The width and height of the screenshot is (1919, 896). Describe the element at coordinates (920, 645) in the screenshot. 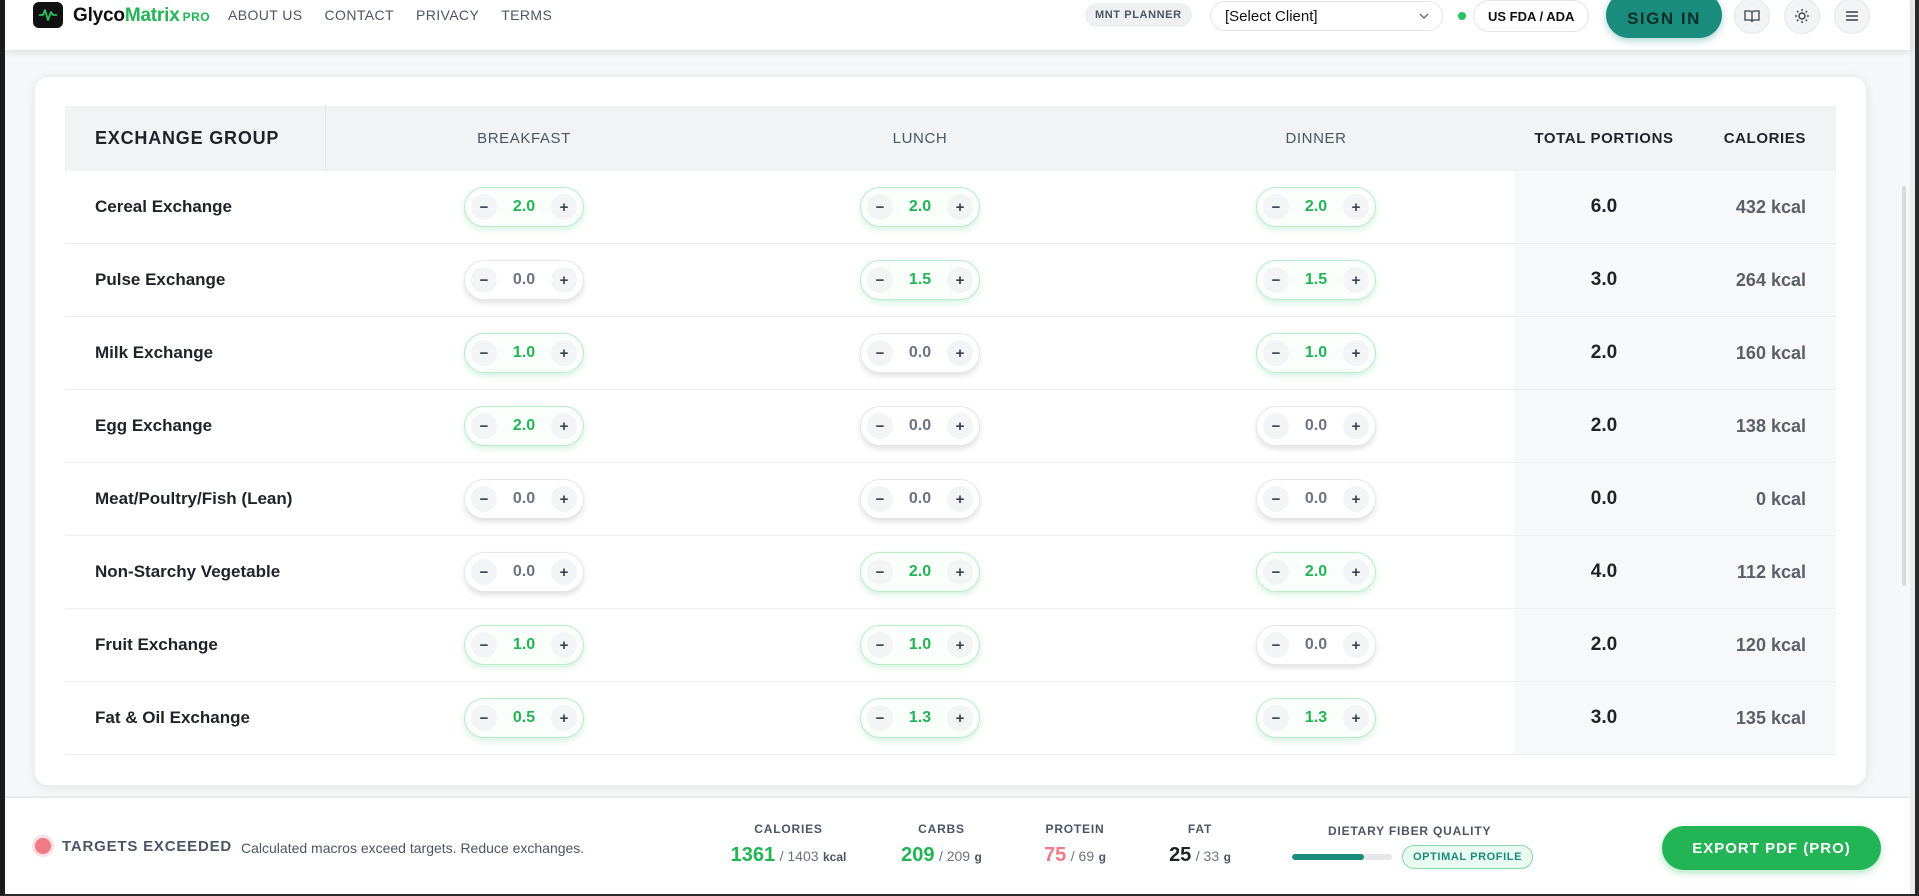

I see `lunch-portion-stepper: −1.0 +` at that location.